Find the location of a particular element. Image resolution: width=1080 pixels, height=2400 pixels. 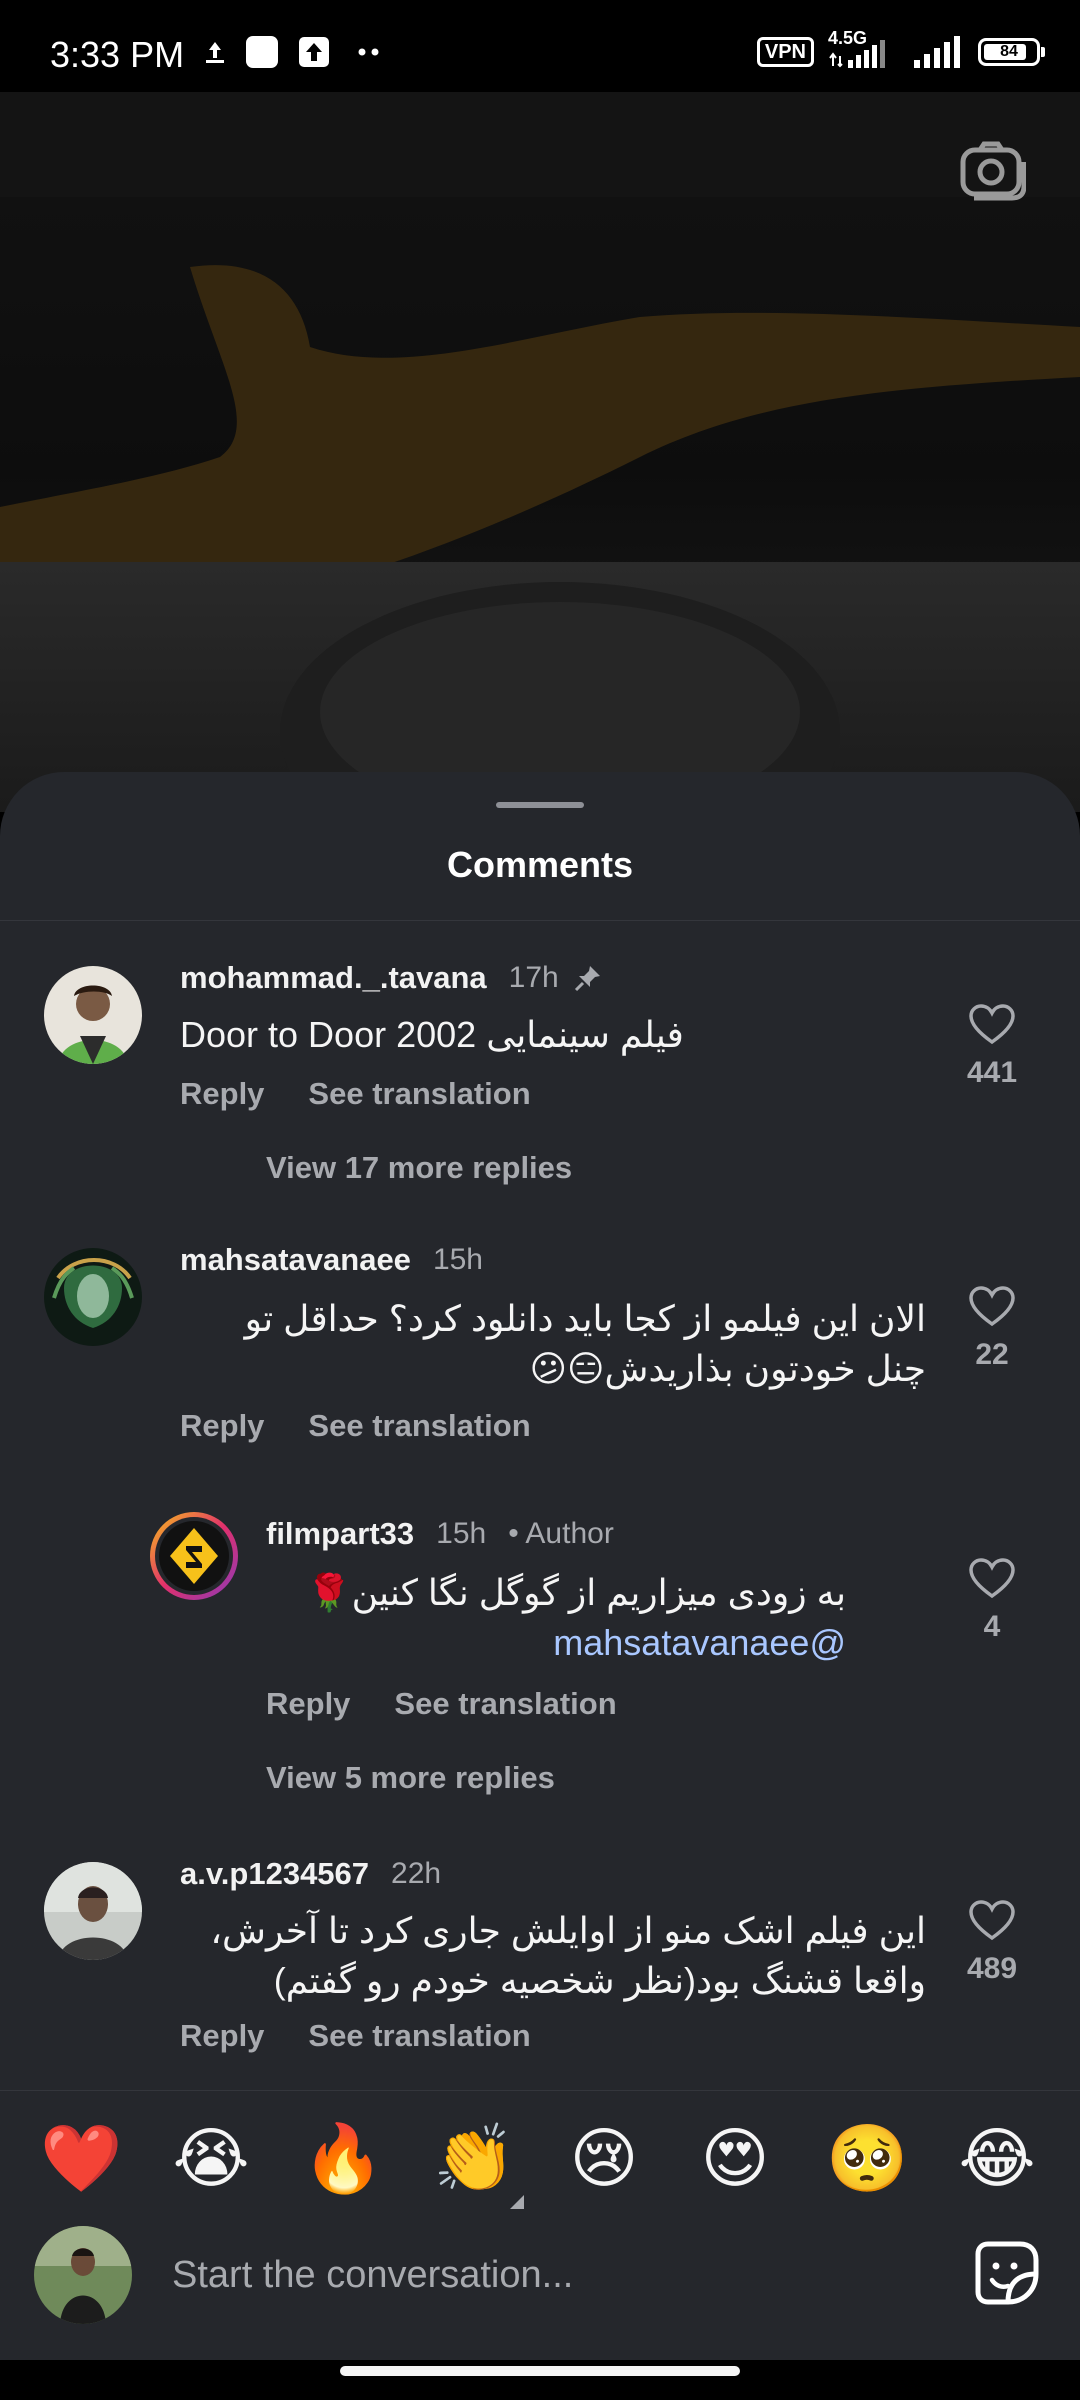

reaction-fire: 🔥 is located at coordinates (343, 2159).